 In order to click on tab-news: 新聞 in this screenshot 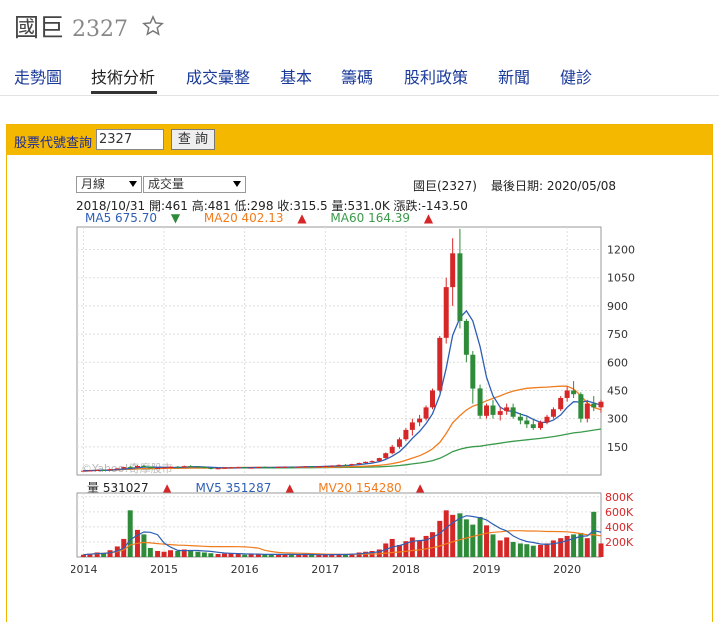, I will do `click(514, 76)`.